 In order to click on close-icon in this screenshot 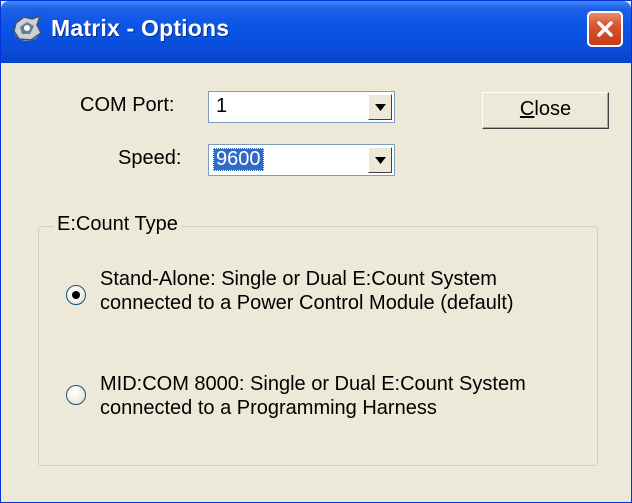, I will do `click(605, 29)`.